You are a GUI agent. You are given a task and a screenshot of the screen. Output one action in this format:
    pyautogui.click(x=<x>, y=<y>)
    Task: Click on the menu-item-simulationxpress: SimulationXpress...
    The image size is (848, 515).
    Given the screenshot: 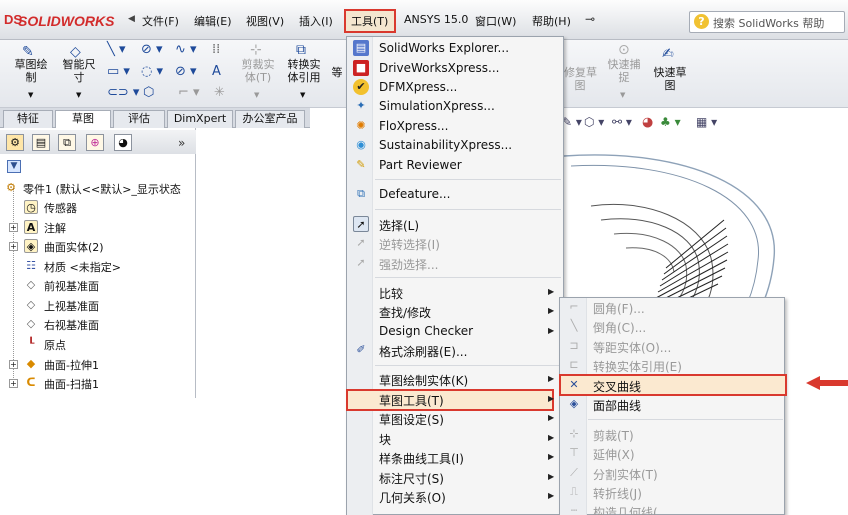 What is the action you would take?
    pyautogui.click(x=437, y=106)
    